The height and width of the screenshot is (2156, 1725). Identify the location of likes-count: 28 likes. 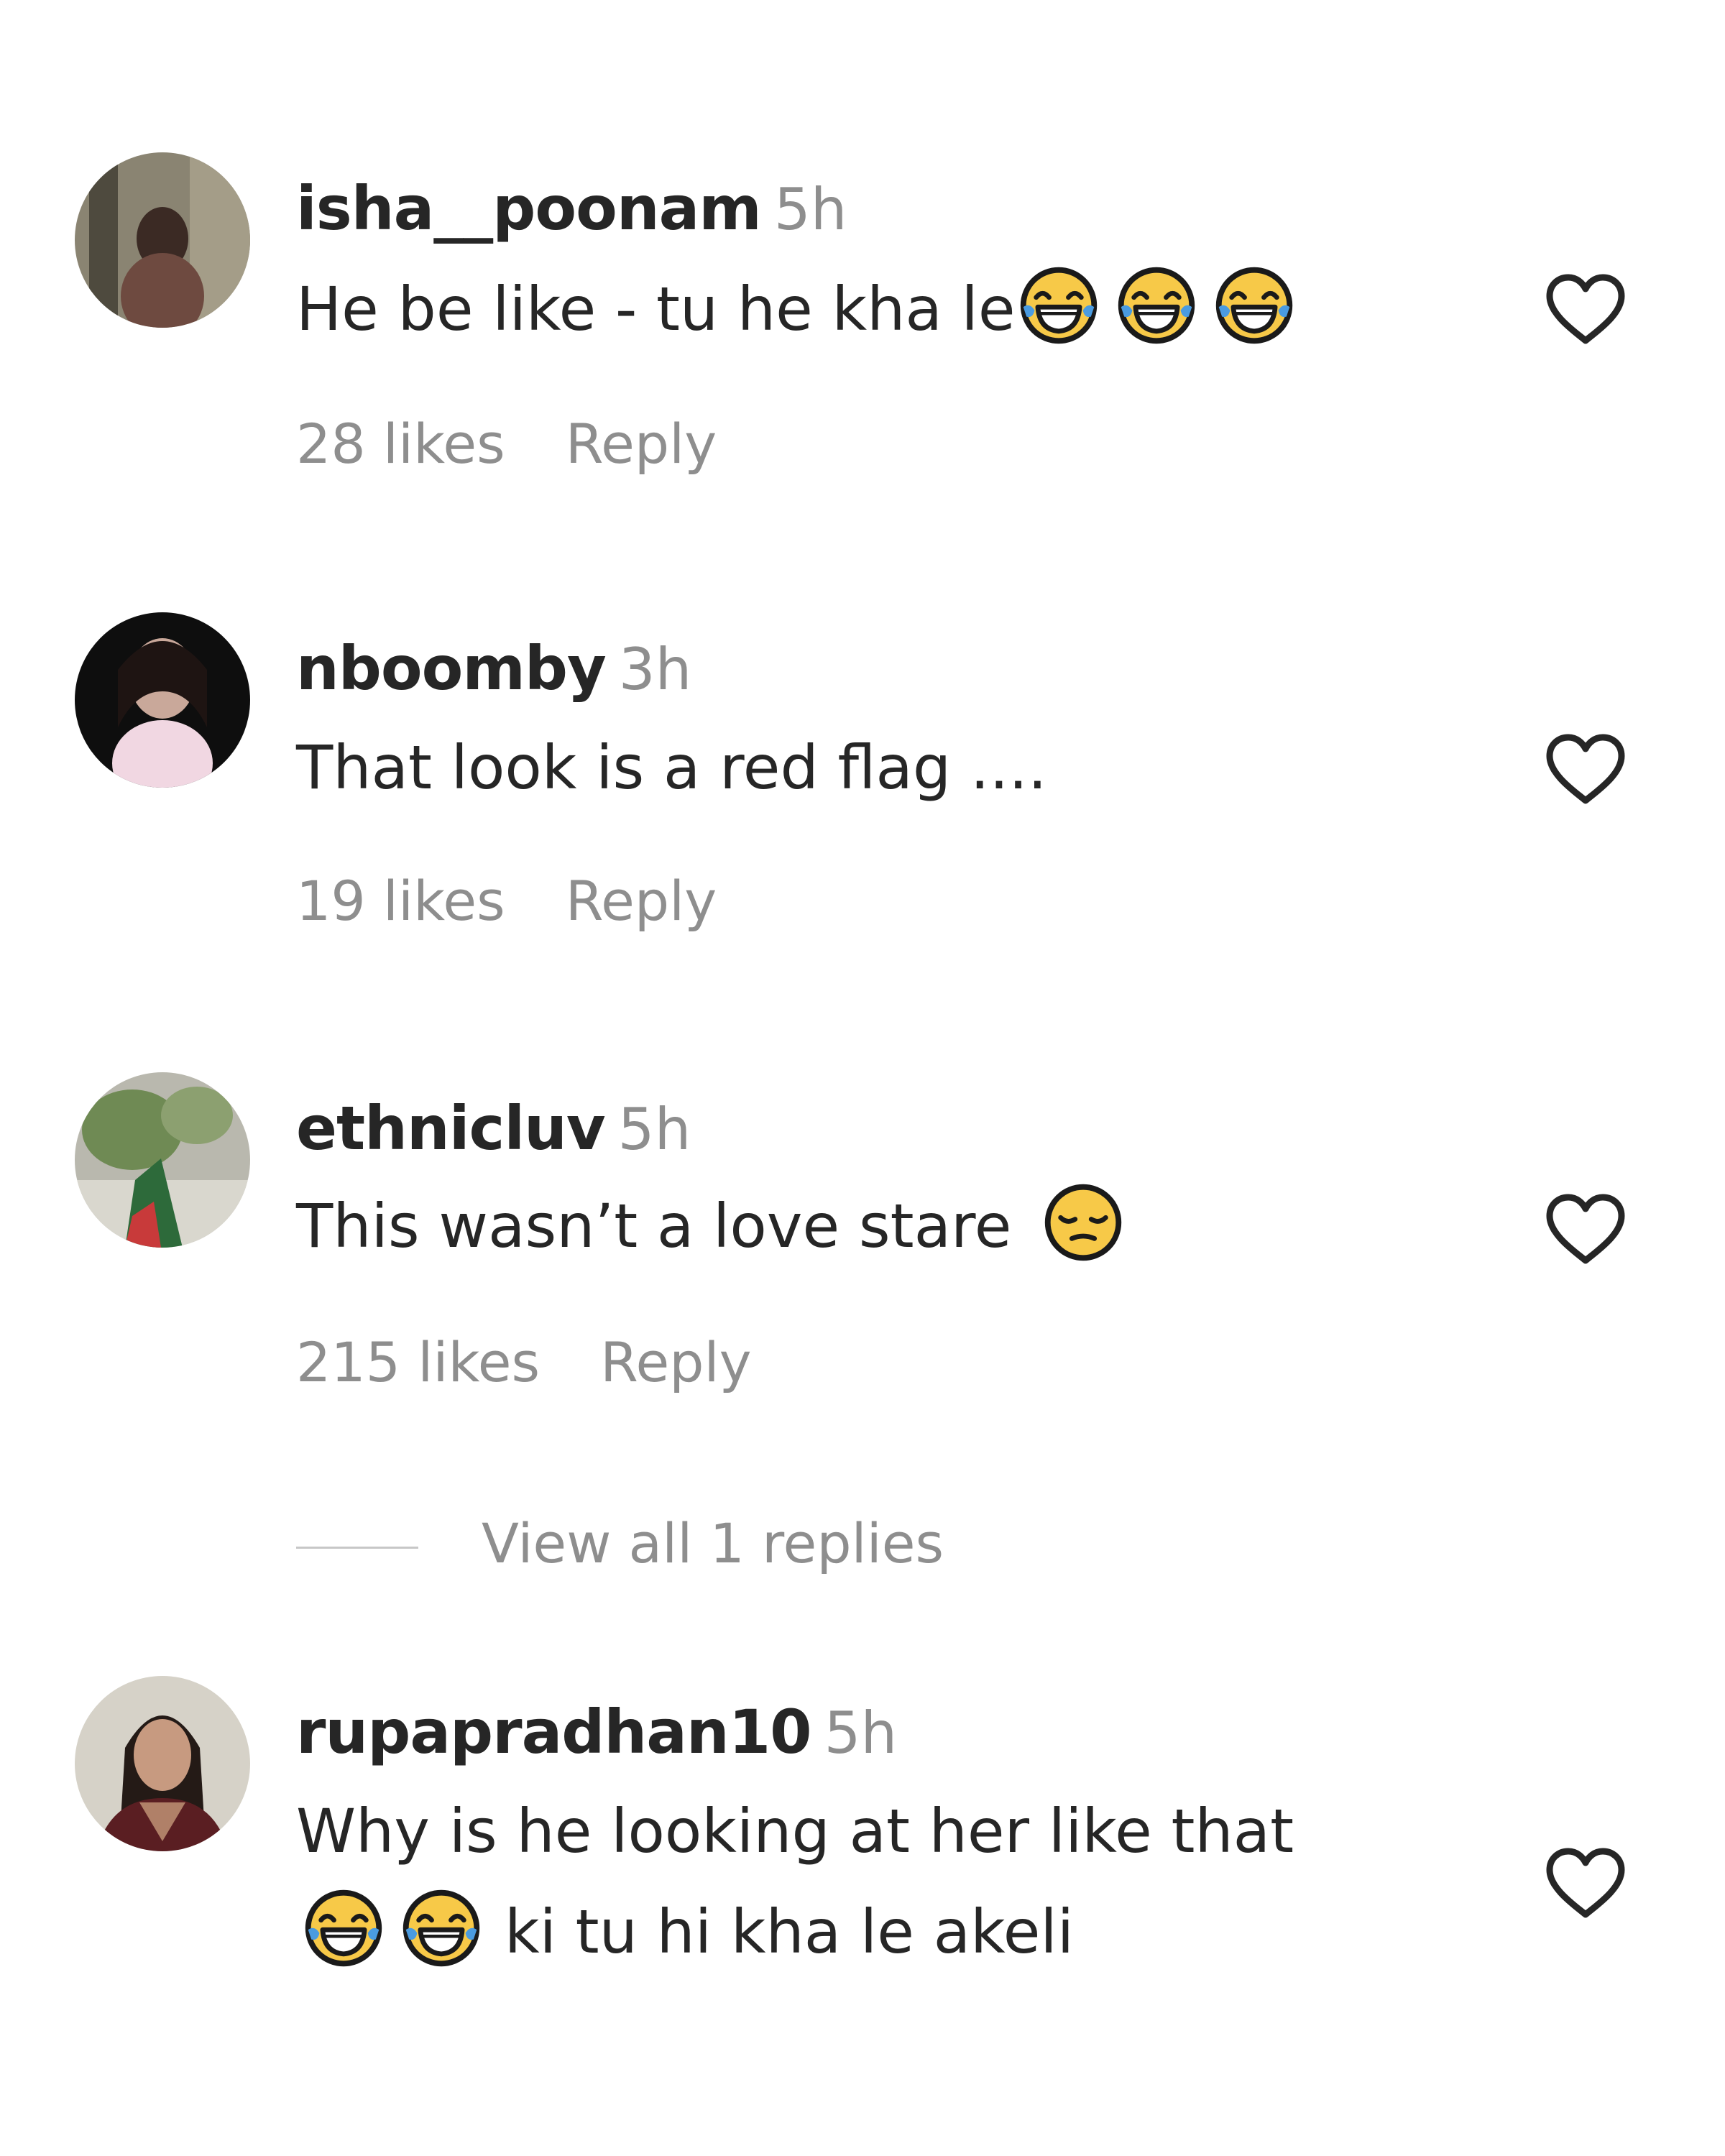
(400, 444).